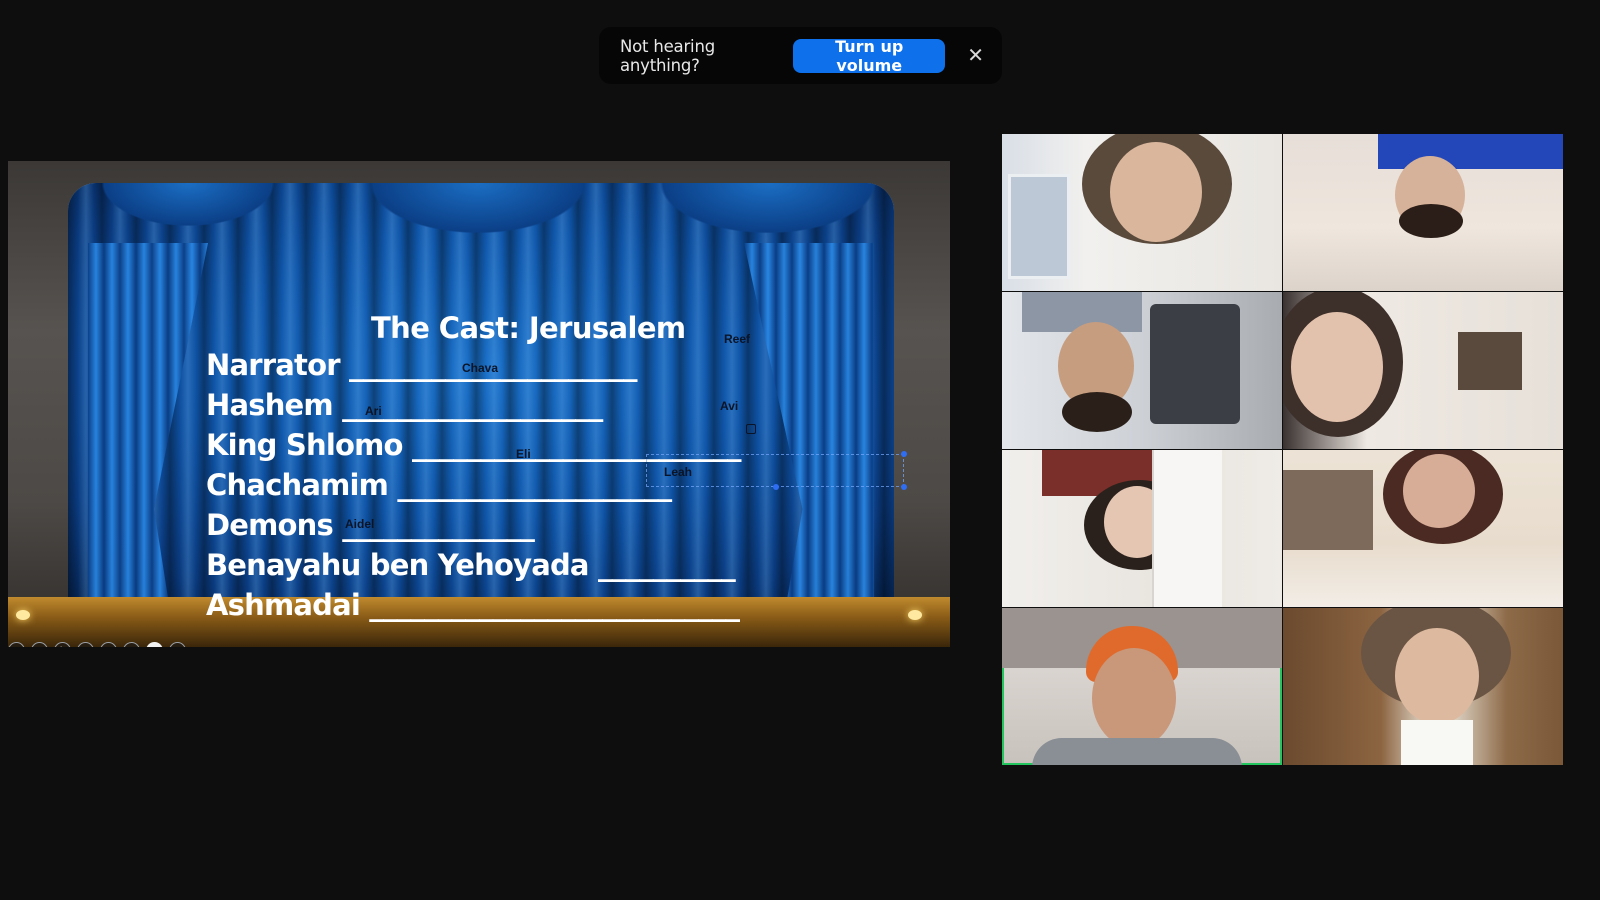  What do you see at coordinates (1195, 364) in the screenshot?
I see `microscope-background` at bounding box center [1195, 364].